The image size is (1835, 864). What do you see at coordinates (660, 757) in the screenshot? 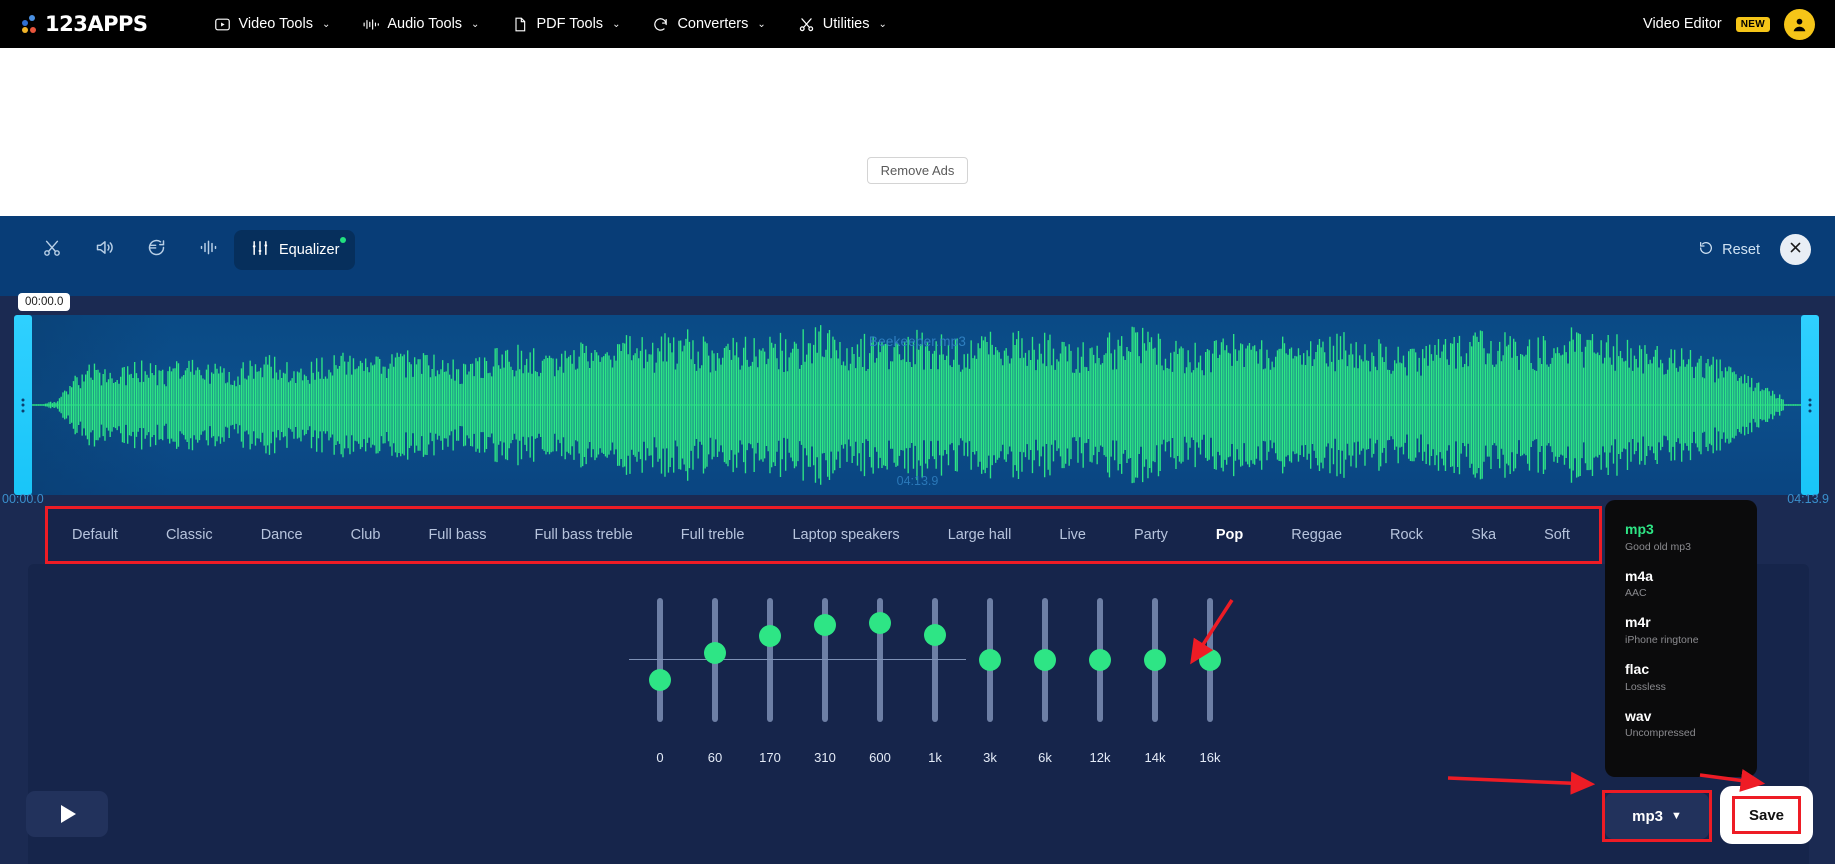
I see `eq-label-0: 0` at bounding box center [660, 757].